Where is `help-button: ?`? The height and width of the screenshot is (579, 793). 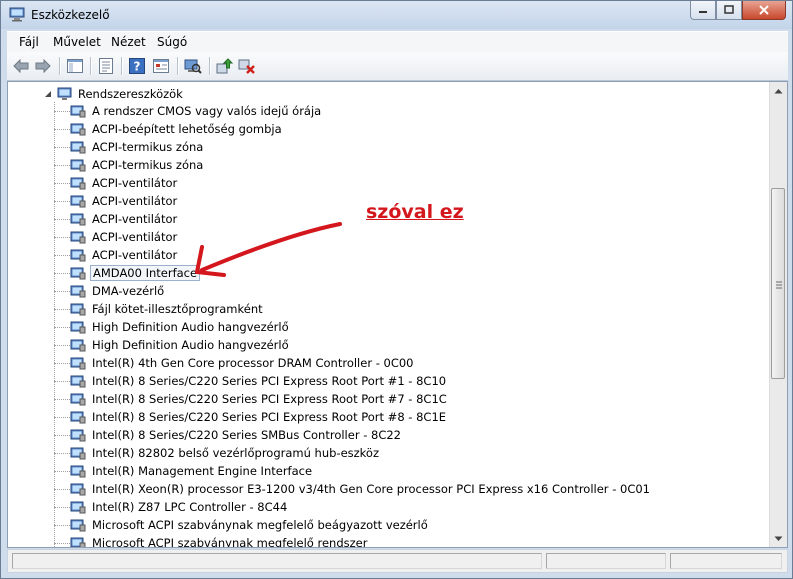 help-button: ? is located at coordinates (137, 66).